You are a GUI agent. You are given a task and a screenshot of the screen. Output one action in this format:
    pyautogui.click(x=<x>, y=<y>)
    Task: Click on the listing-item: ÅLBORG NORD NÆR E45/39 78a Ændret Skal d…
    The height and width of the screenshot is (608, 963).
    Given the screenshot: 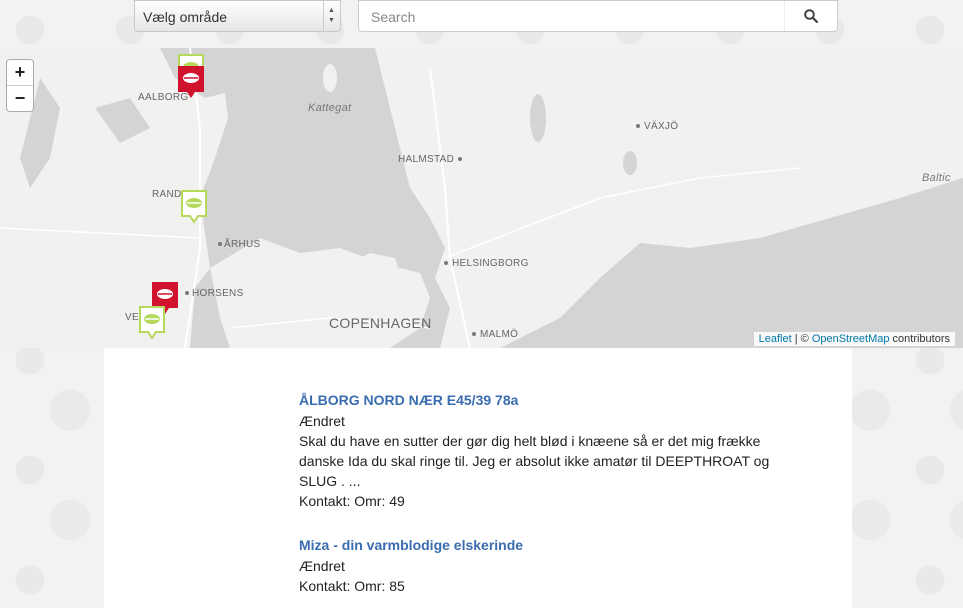 What is the action you would take?
    pyautogui.click(x=549, y=451)
    